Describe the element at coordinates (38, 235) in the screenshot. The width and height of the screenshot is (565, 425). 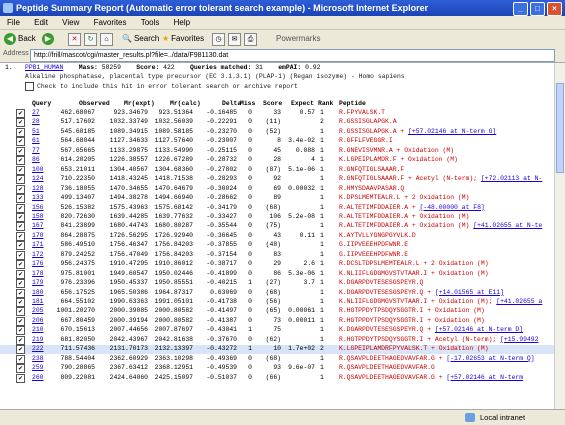
I see `query-link: 170` at that location.